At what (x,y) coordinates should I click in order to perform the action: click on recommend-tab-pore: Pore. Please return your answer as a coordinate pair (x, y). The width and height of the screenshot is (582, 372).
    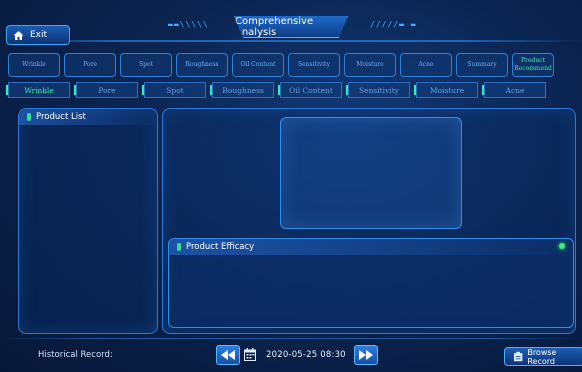
    Looking at the image, I should click on (106, 90).